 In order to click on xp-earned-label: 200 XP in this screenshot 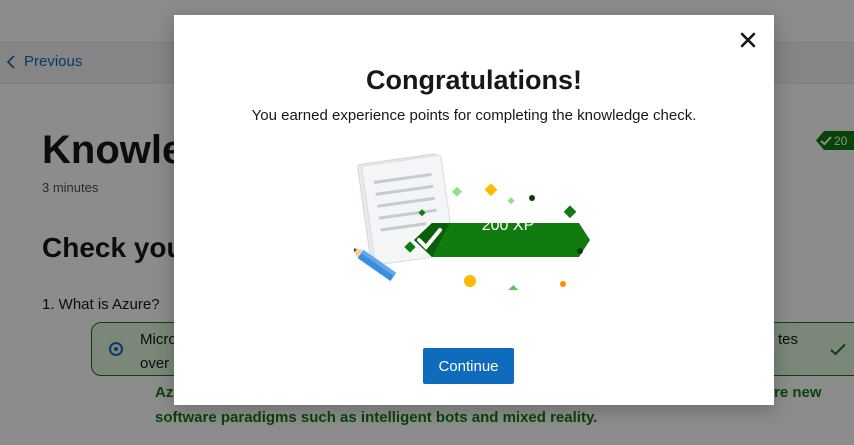, I will do `click(508, 225)`.